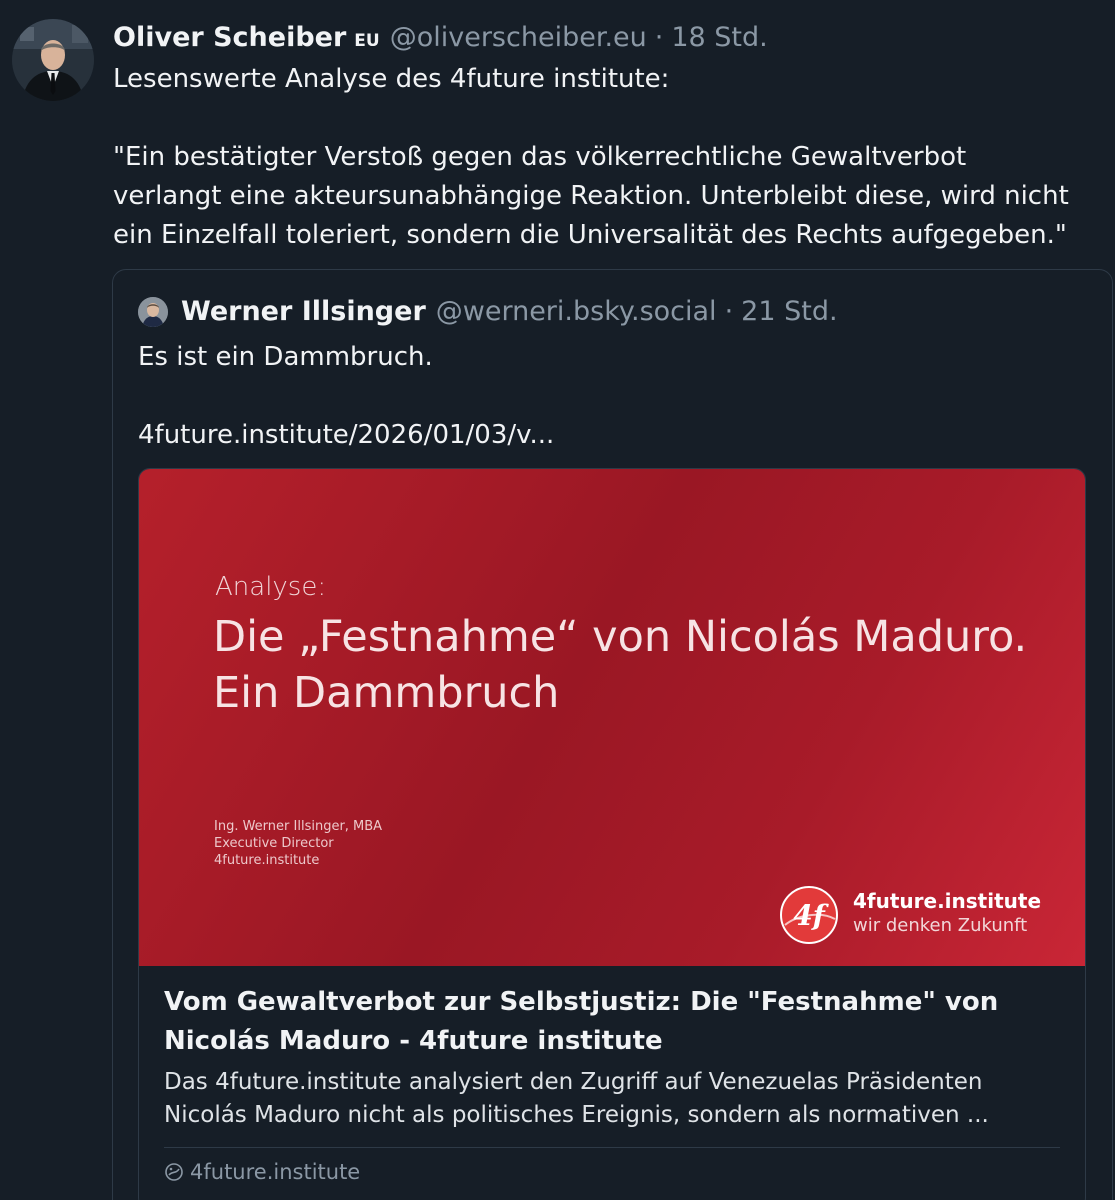 This screenshot has height=1200, width=1115. I want to click on quoted-avatar, so click(153, 312).